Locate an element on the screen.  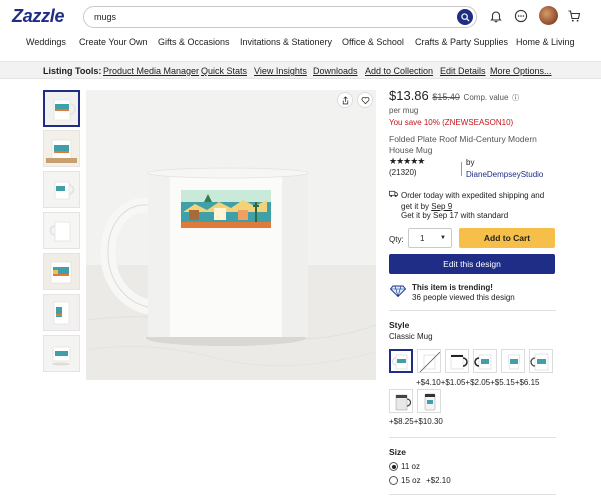
search-bar: mugs is located at coordinates (280, 17).